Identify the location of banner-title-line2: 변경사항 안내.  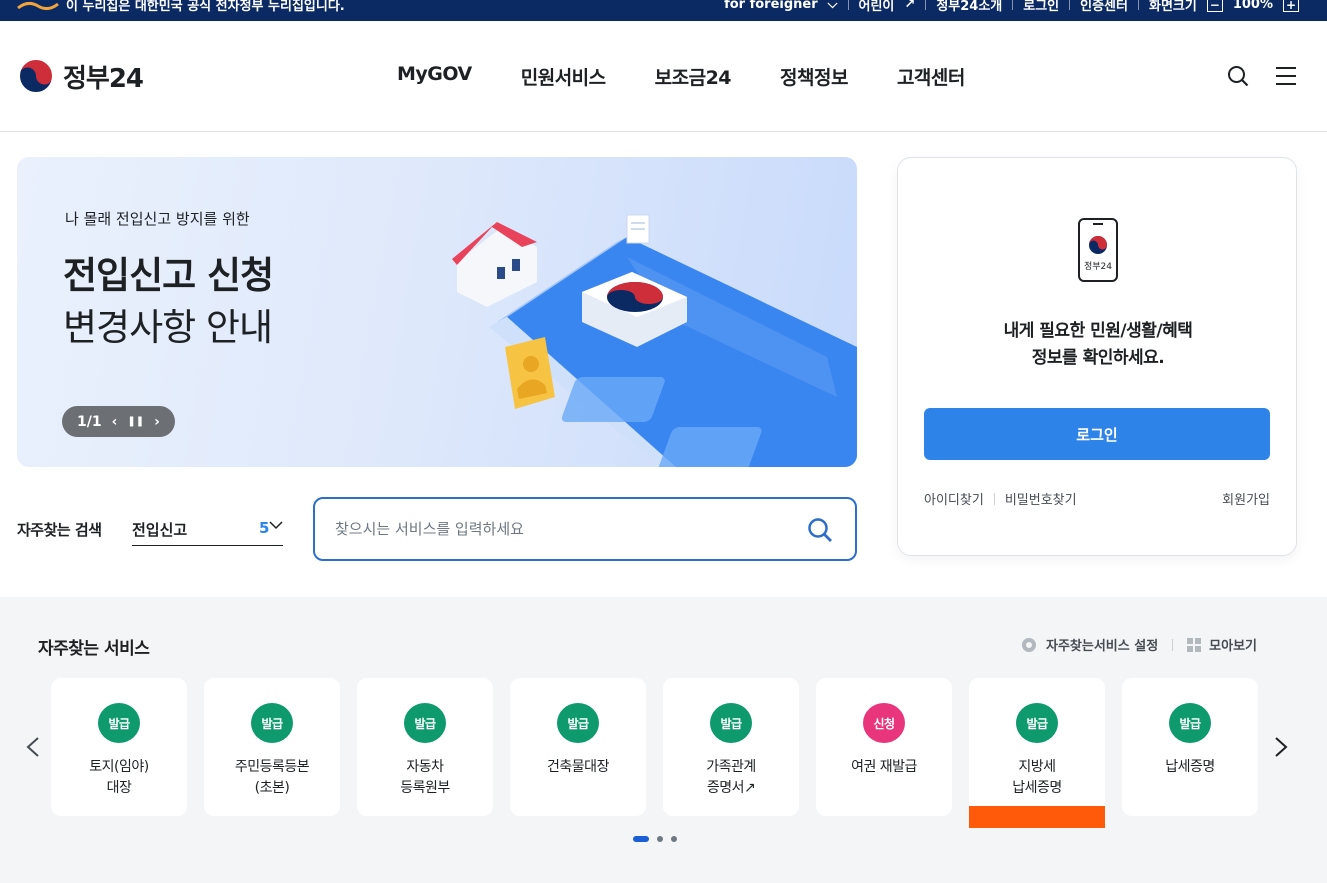
(168, 327).